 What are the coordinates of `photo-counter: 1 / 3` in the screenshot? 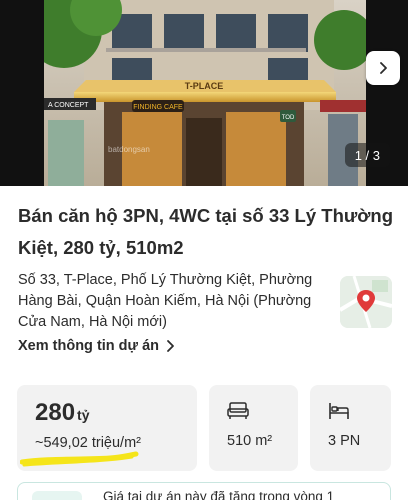 It's located at (367, 155).